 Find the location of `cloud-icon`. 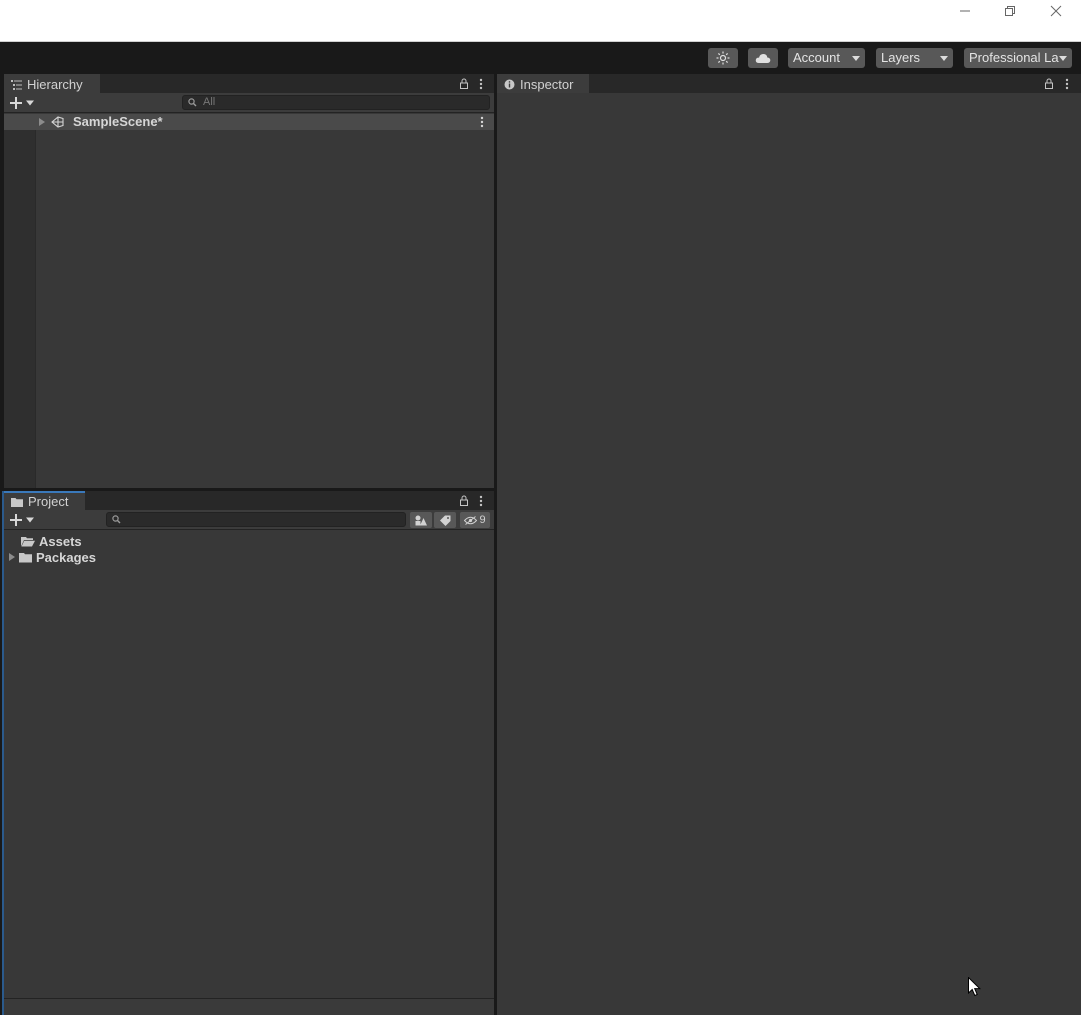

cloud-icon is located at coordinates (763, 58).